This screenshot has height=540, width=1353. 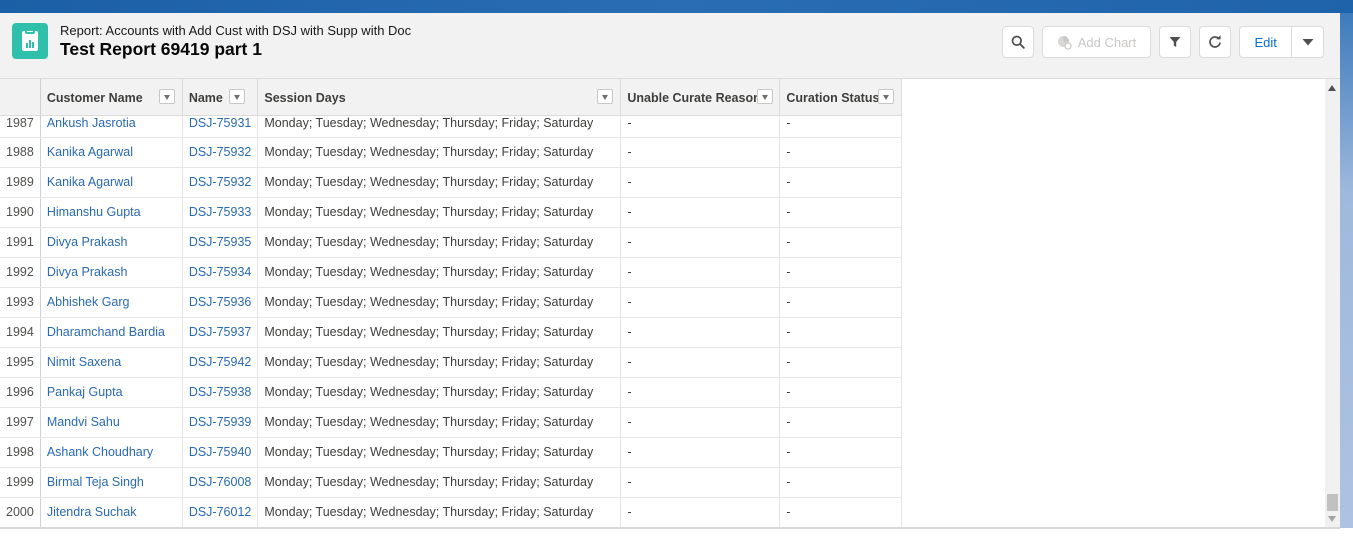 I want to click on refresh-button, so click(x=1215, y=42).